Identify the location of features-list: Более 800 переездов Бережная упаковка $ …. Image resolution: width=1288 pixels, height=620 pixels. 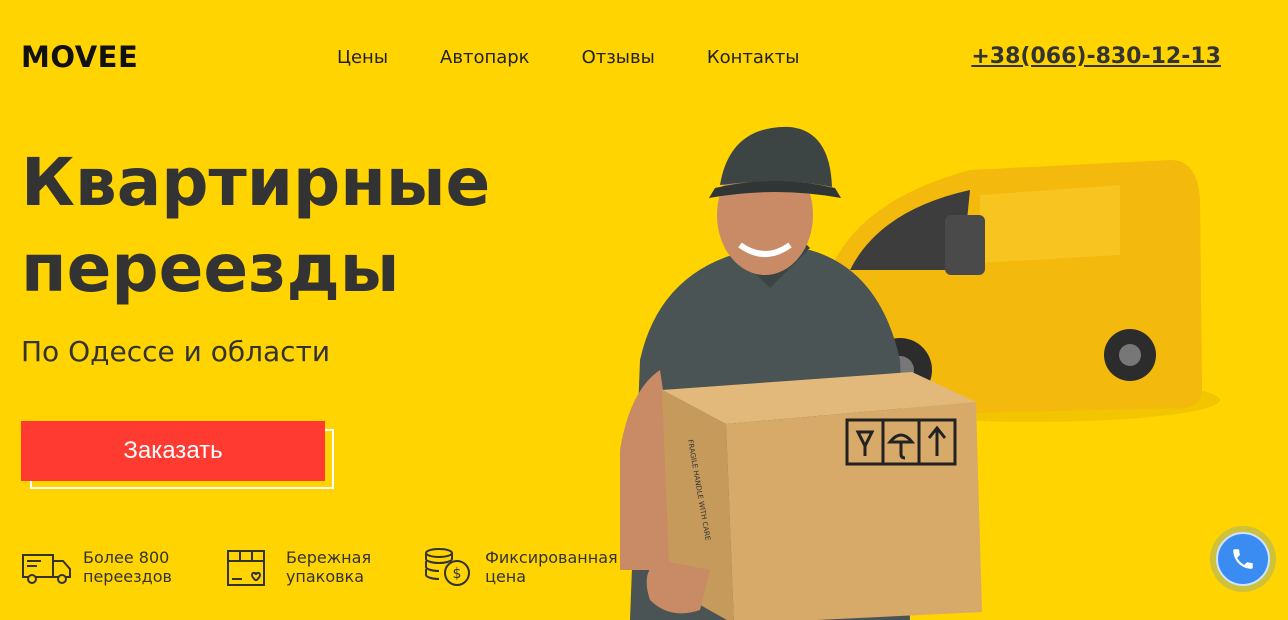
(345, 567).